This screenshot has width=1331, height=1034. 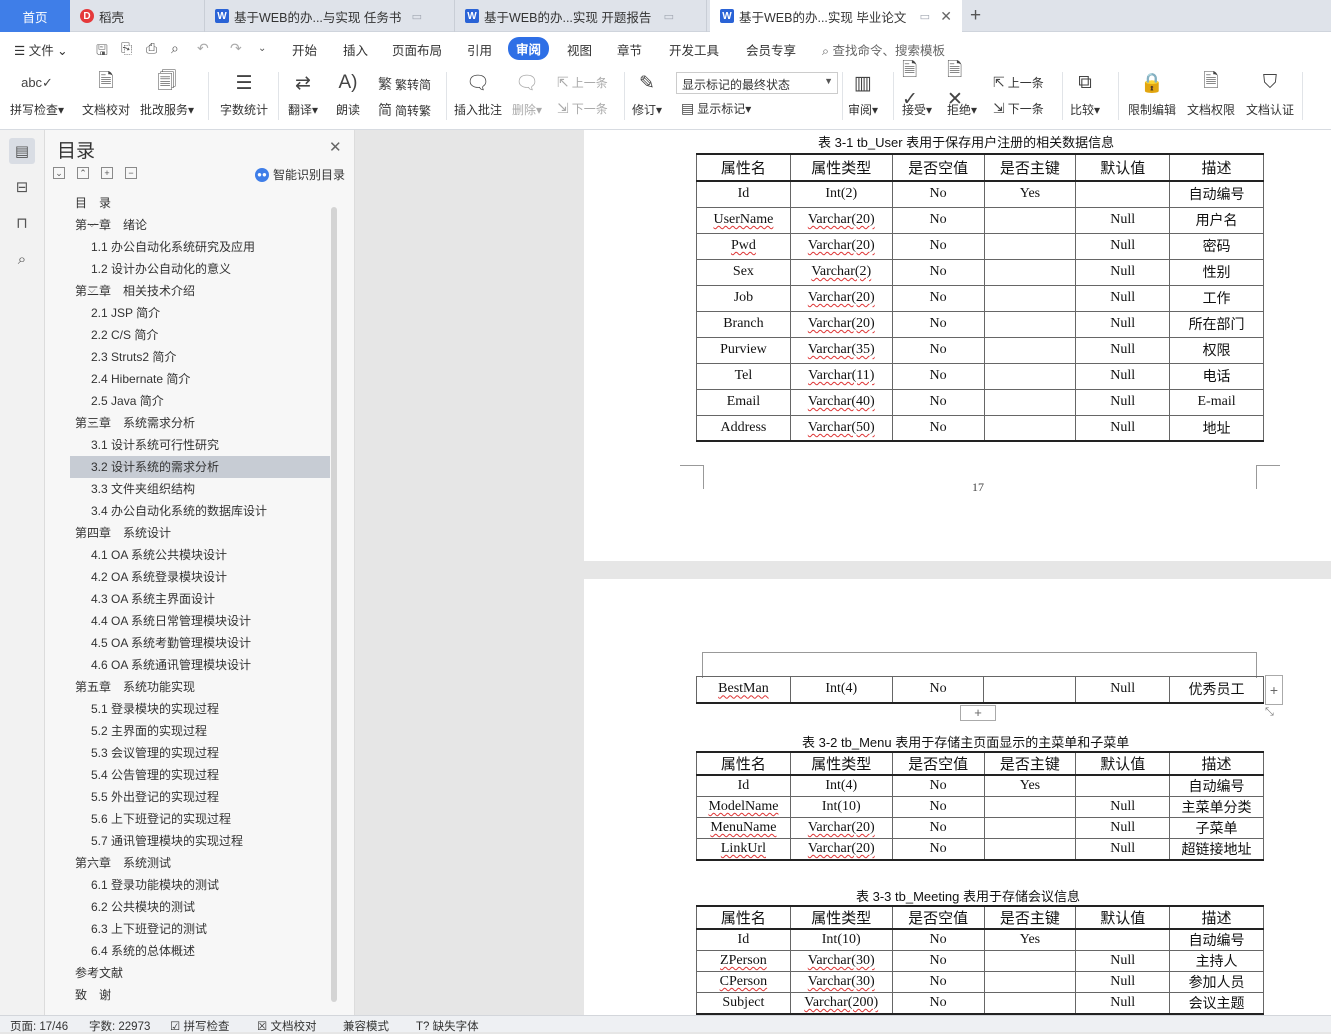 I want to click on insert-comment-button: 🗨 插入批注, so click(x=478, y=93).